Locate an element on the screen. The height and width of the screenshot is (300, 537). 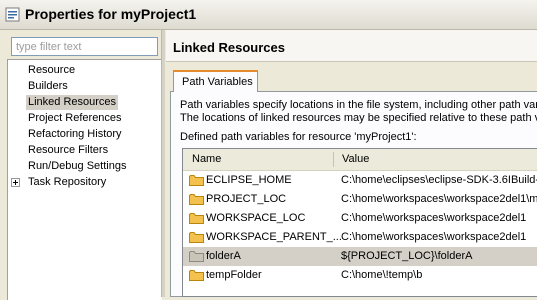
variable-value: C:\home\workspaces\workspace2del1\myp is located at coordinates (439, 199).